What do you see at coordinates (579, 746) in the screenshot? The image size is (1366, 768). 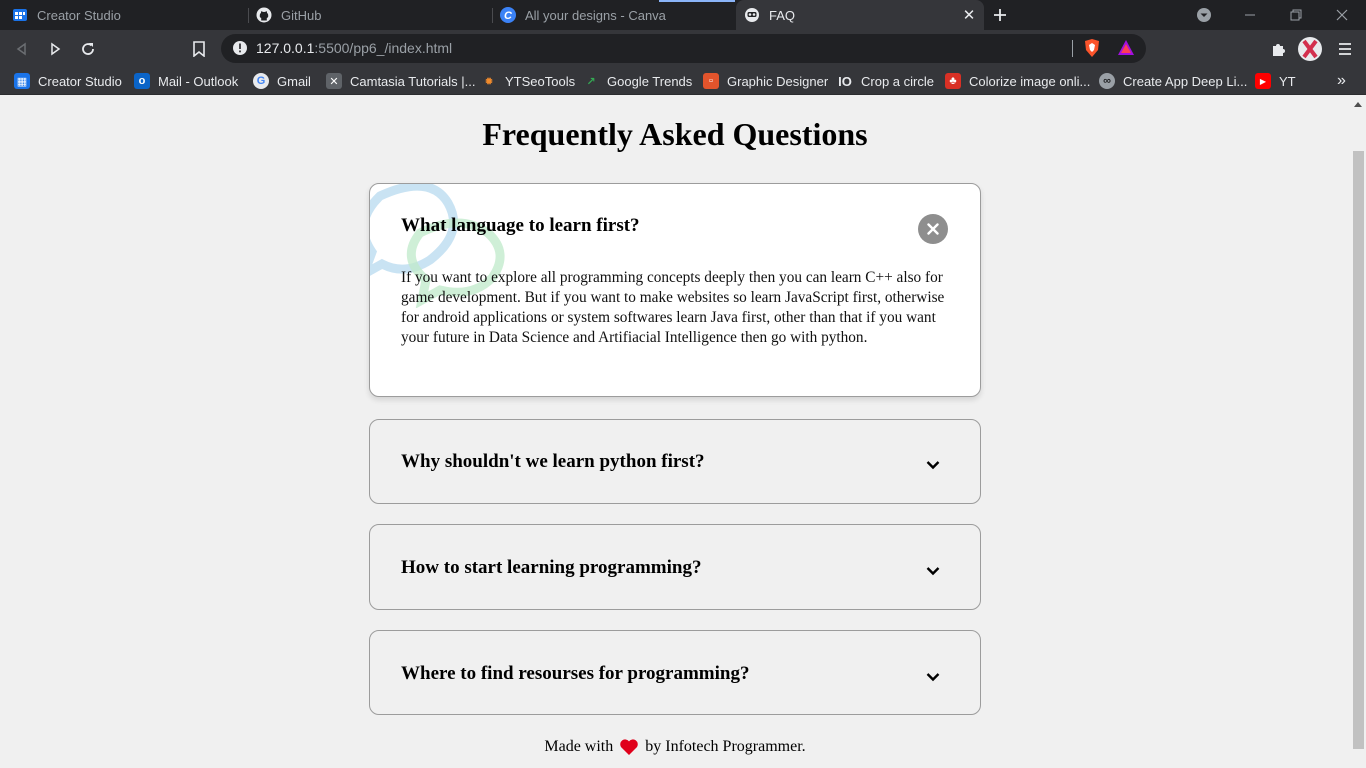 I see `footer-text-before: Made with` at bounding box center [579, 746].